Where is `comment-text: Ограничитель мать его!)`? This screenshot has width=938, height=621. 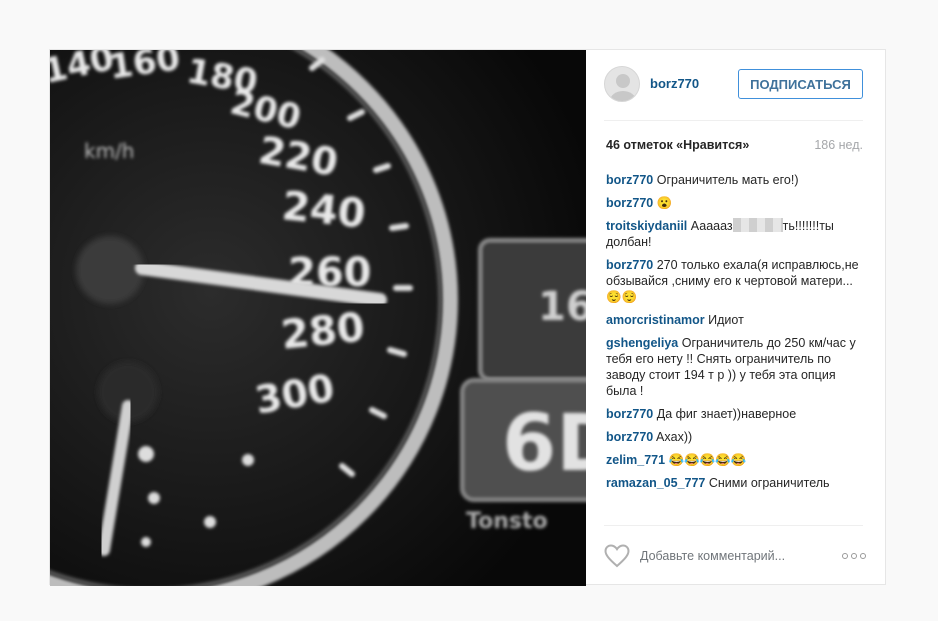
comment-text: Ограничитель мать его!) is located at coordinates (727, 180).